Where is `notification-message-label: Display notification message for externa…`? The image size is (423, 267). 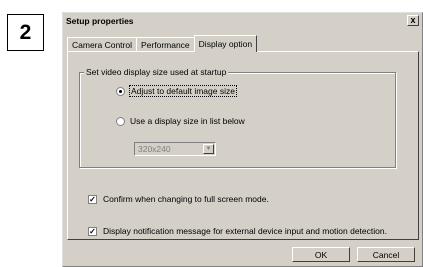
notification-message-label: Display notification message for externa… is located at coordinates (245, 231).